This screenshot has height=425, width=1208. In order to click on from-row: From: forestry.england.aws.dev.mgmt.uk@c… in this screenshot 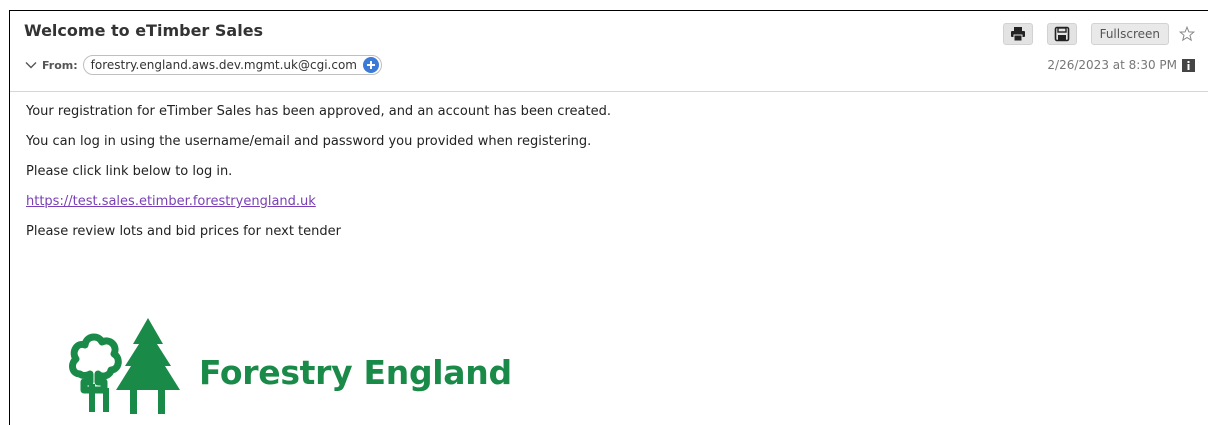, I will do `click(203, 65)`.